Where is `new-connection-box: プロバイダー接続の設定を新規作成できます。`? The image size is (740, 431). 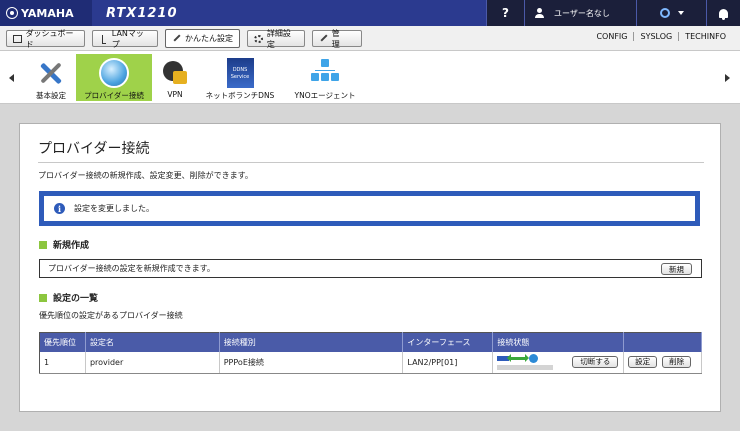
new-connection-box: プロバイダー接続の設定を新規作成できます。 is located at coordinates (370, 268).